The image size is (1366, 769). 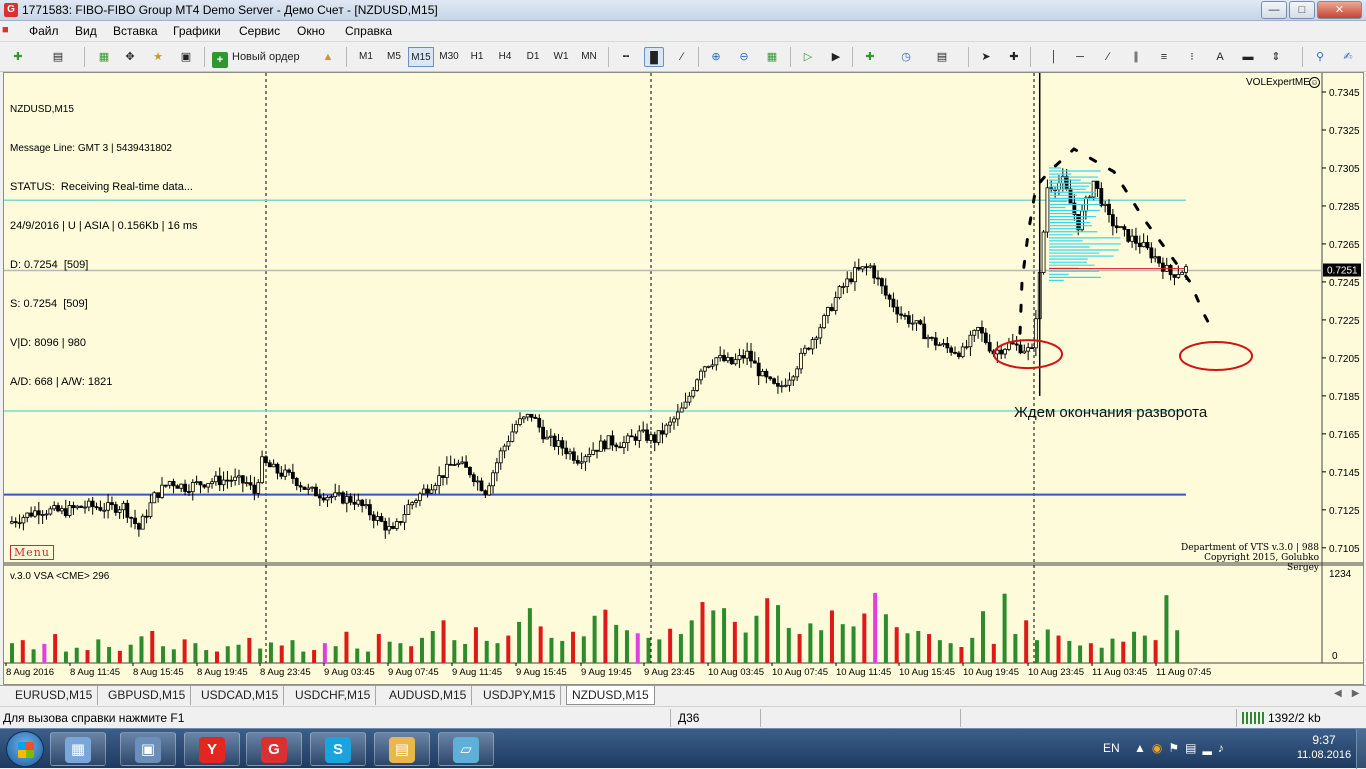 I want to click on start-button, so click(x=25, y=749).